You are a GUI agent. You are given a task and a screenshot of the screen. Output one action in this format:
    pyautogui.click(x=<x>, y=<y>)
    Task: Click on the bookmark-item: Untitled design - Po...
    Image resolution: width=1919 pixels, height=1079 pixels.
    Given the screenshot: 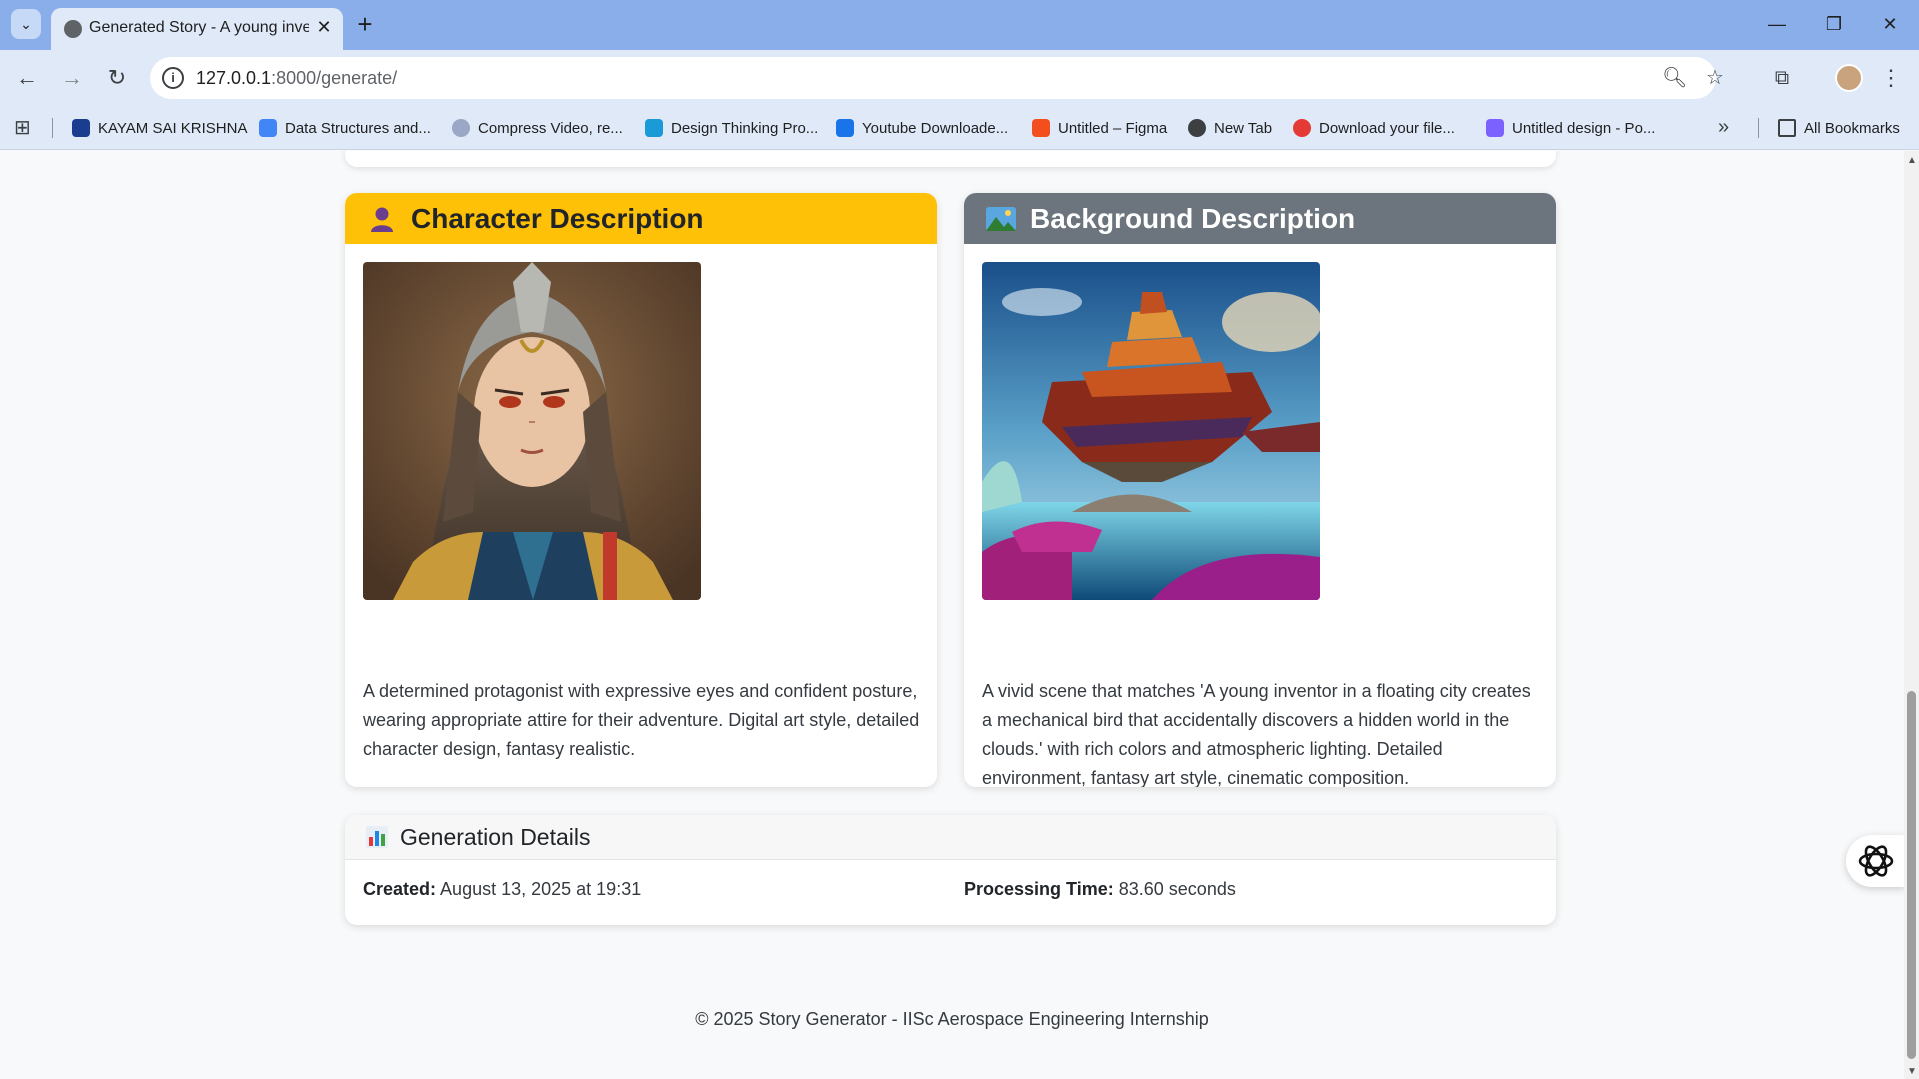 What is the action you would take?
    pyautogui.click(x=1570, y=128)
    